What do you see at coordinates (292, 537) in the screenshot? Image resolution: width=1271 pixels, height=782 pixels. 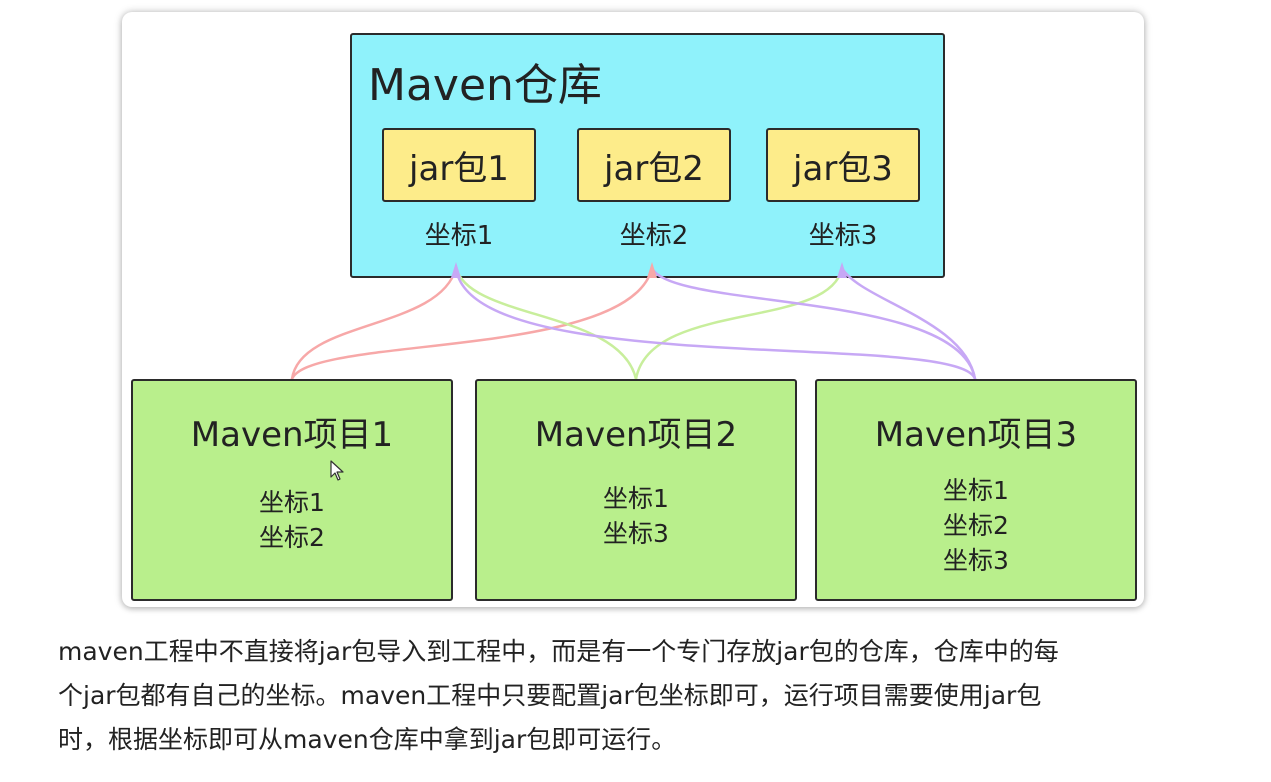 I see `project-1-coord-2: 坐标2` at bounding box center [292, 537].